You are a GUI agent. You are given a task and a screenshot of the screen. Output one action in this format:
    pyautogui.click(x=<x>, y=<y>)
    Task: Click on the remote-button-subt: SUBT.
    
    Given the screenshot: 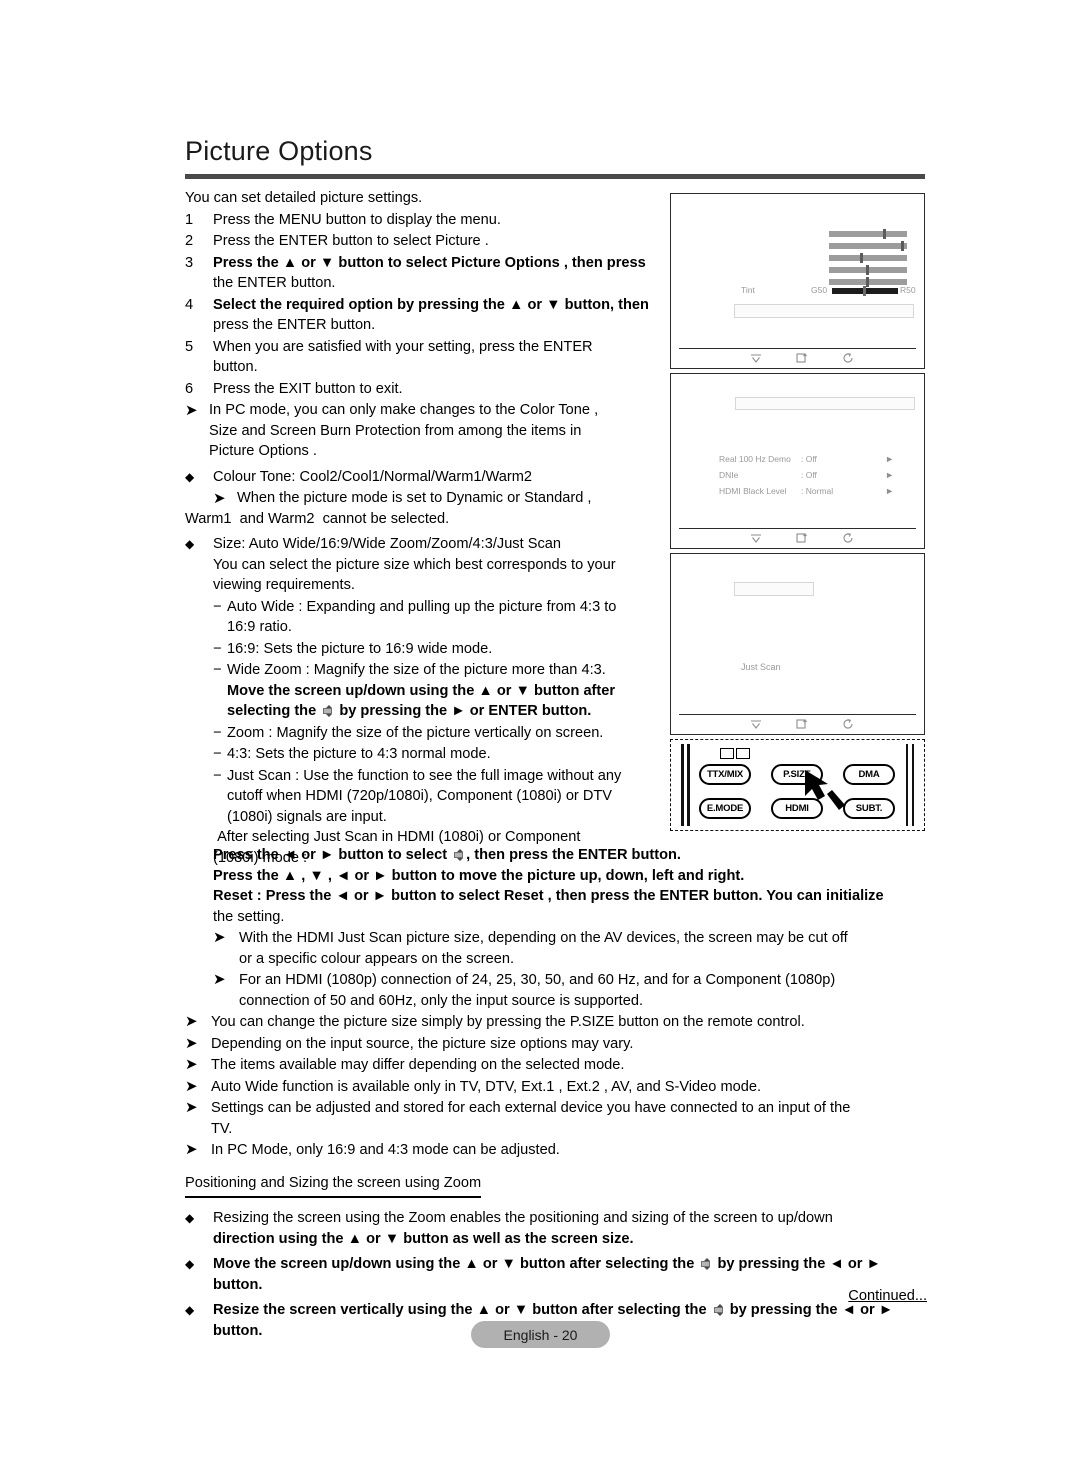 What is the action you would take?
    pyautogui.click(x=869, y=808)
    